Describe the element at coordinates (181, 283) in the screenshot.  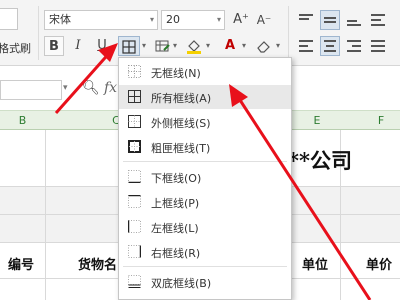
I see `menu-item-label: 双底框线(B)` at that location.